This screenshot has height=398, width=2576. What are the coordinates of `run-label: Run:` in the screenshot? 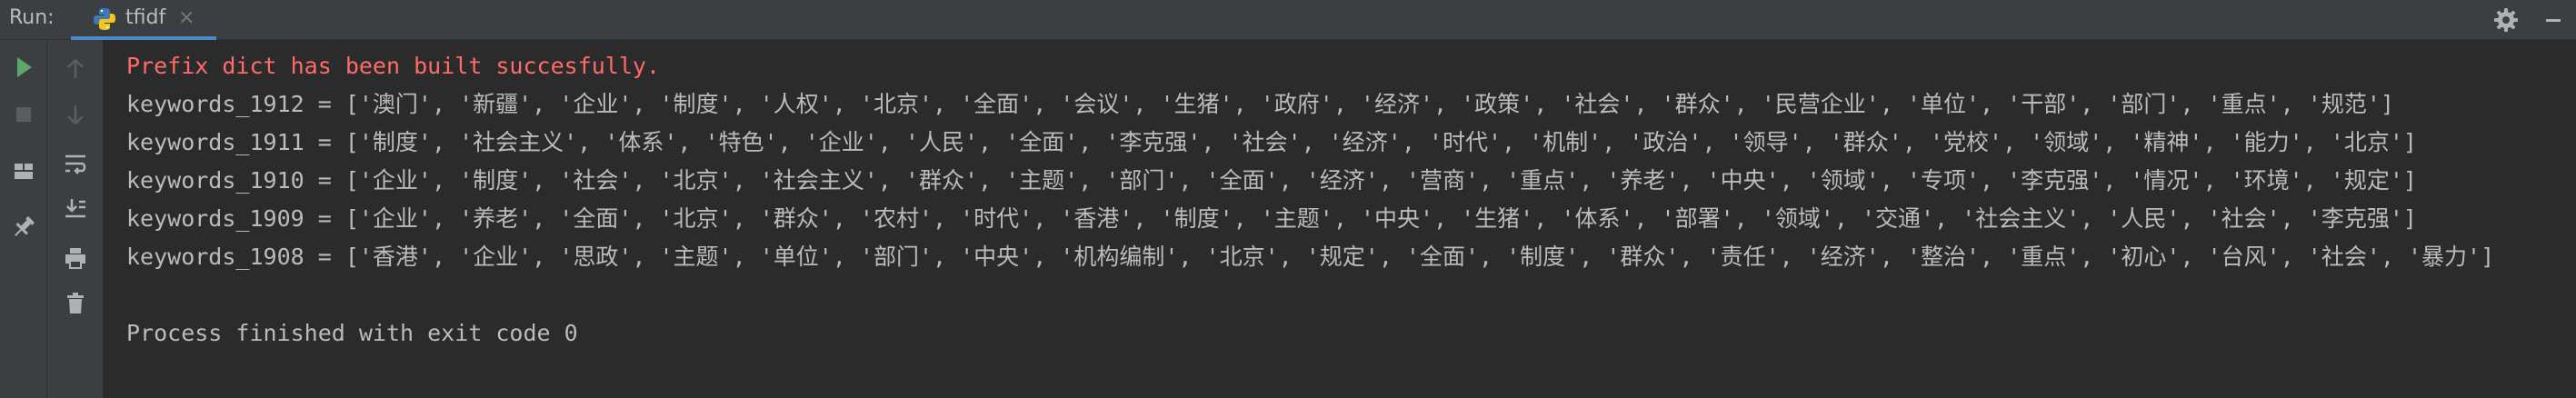 It's located at (32, 17).